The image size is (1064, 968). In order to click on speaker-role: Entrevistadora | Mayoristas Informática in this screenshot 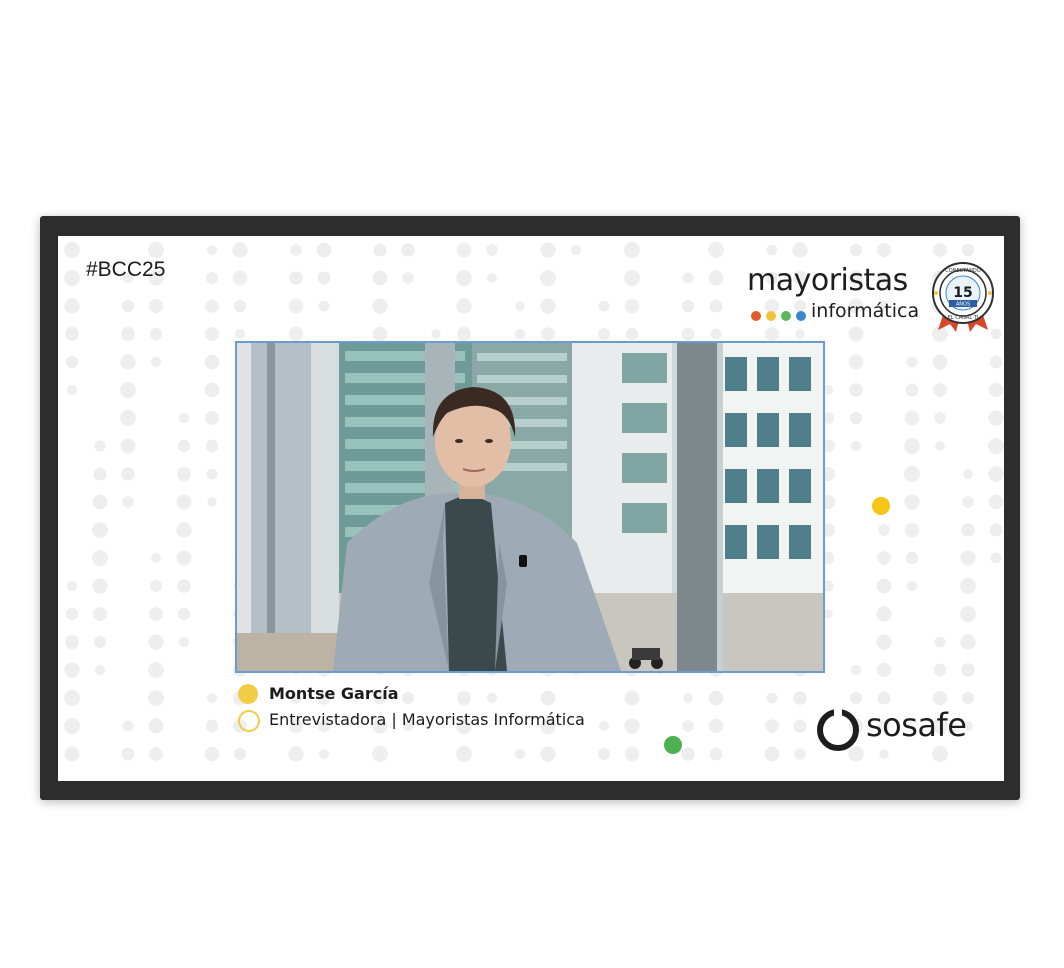, I will do `click(427, 719)`.